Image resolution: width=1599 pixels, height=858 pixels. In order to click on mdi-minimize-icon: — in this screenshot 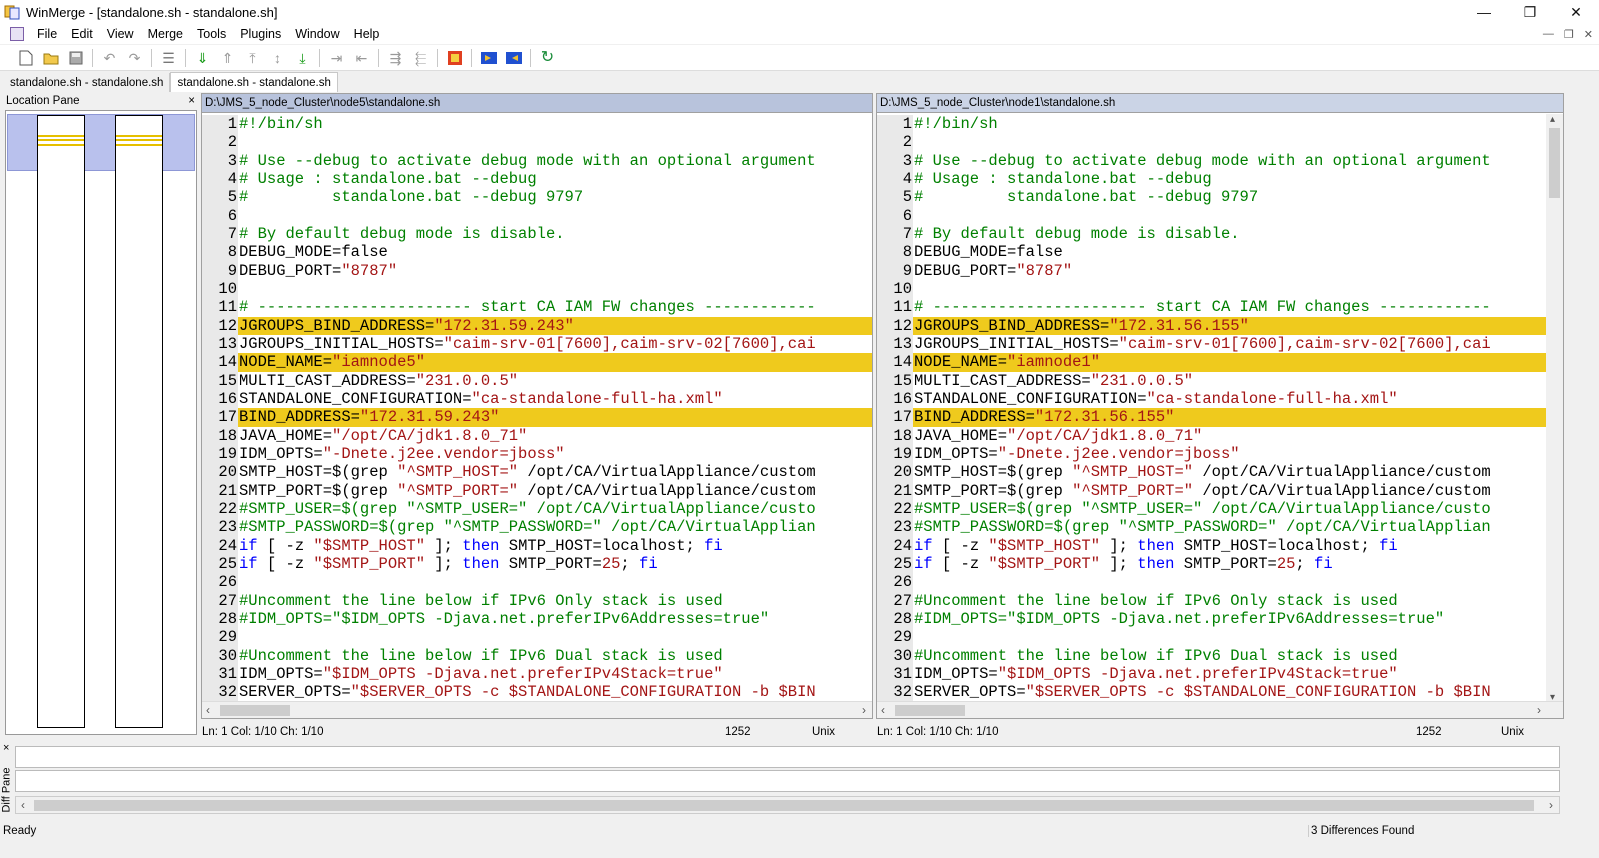, I will do `click(1548, 34)`.